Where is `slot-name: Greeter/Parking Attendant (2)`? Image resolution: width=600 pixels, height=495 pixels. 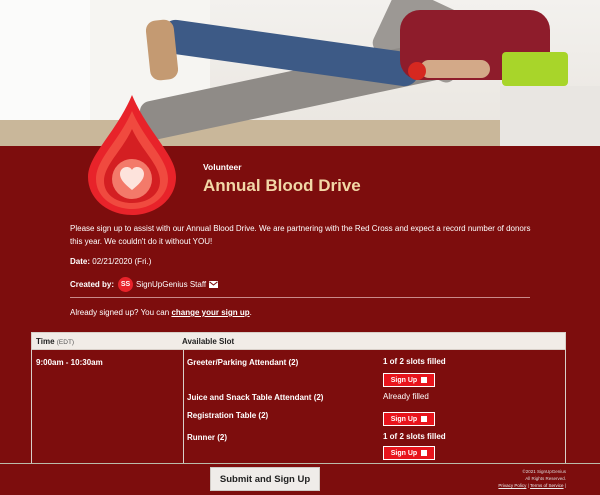
slot-name: Greeter/Parking Attendant (2) is located at coordinates (243, 362).